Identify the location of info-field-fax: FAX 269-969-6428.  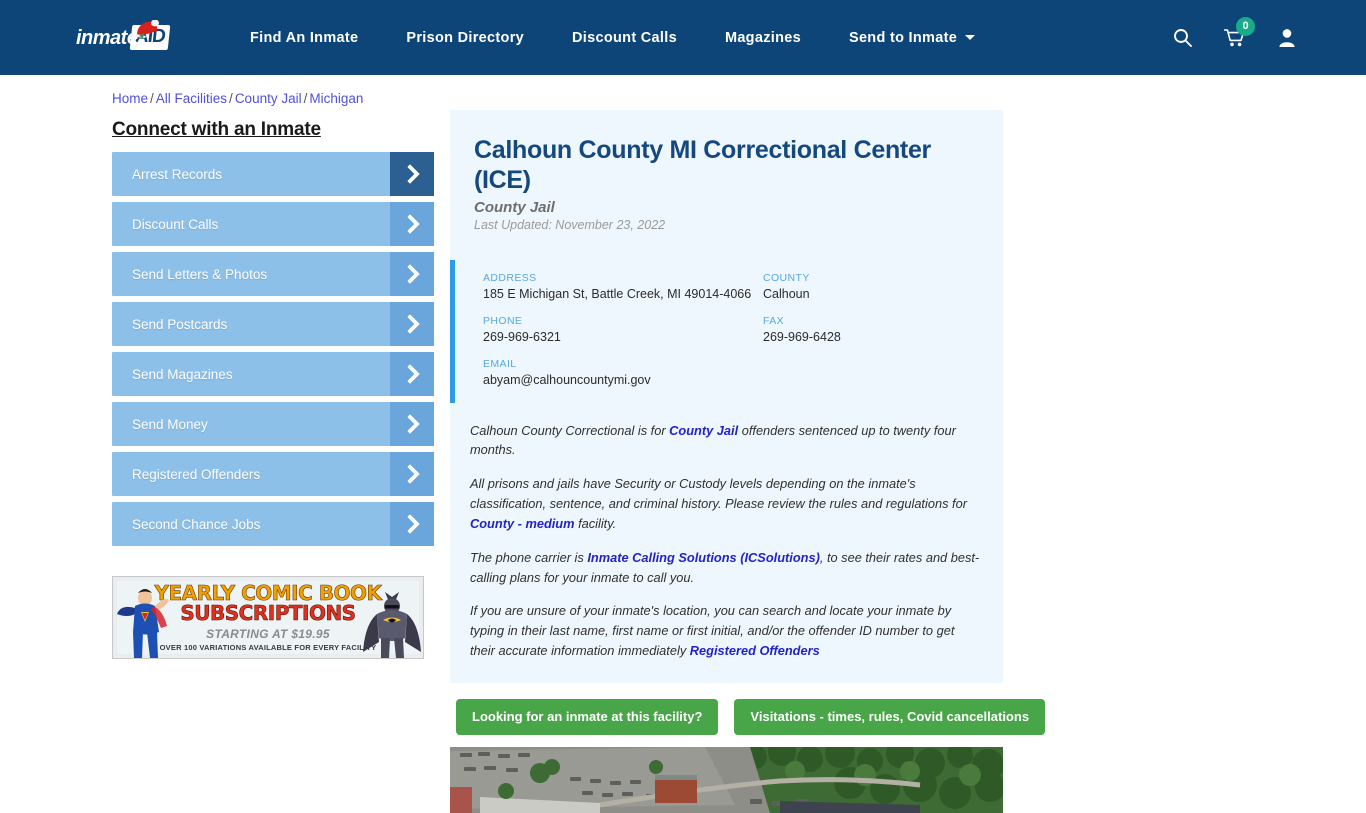
(883, 330).